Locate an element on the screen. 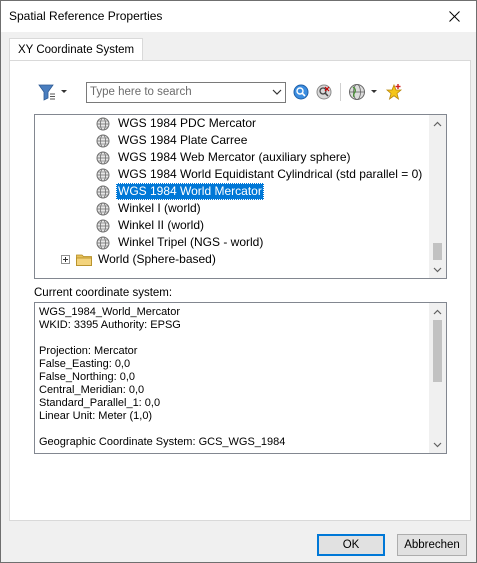  tree-item-label: Winkel Tripel (NGS - world) is located at coordinates (191, 242).